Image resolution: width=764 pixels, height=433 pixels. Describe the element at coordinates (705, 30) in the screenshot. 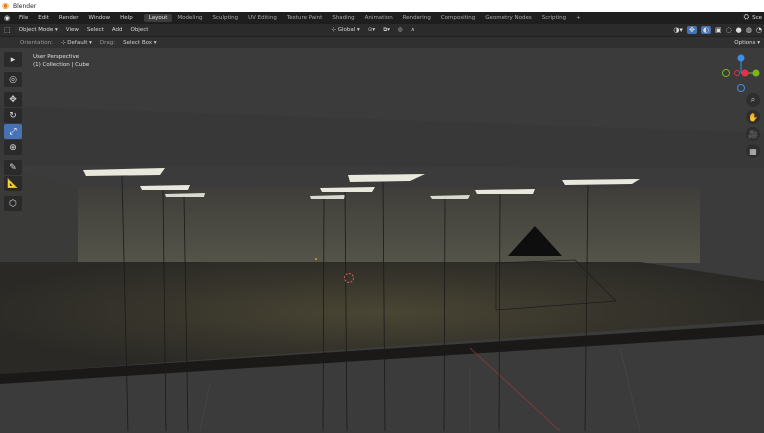

I see `overlay-toggle-icon: ◐` at that location.